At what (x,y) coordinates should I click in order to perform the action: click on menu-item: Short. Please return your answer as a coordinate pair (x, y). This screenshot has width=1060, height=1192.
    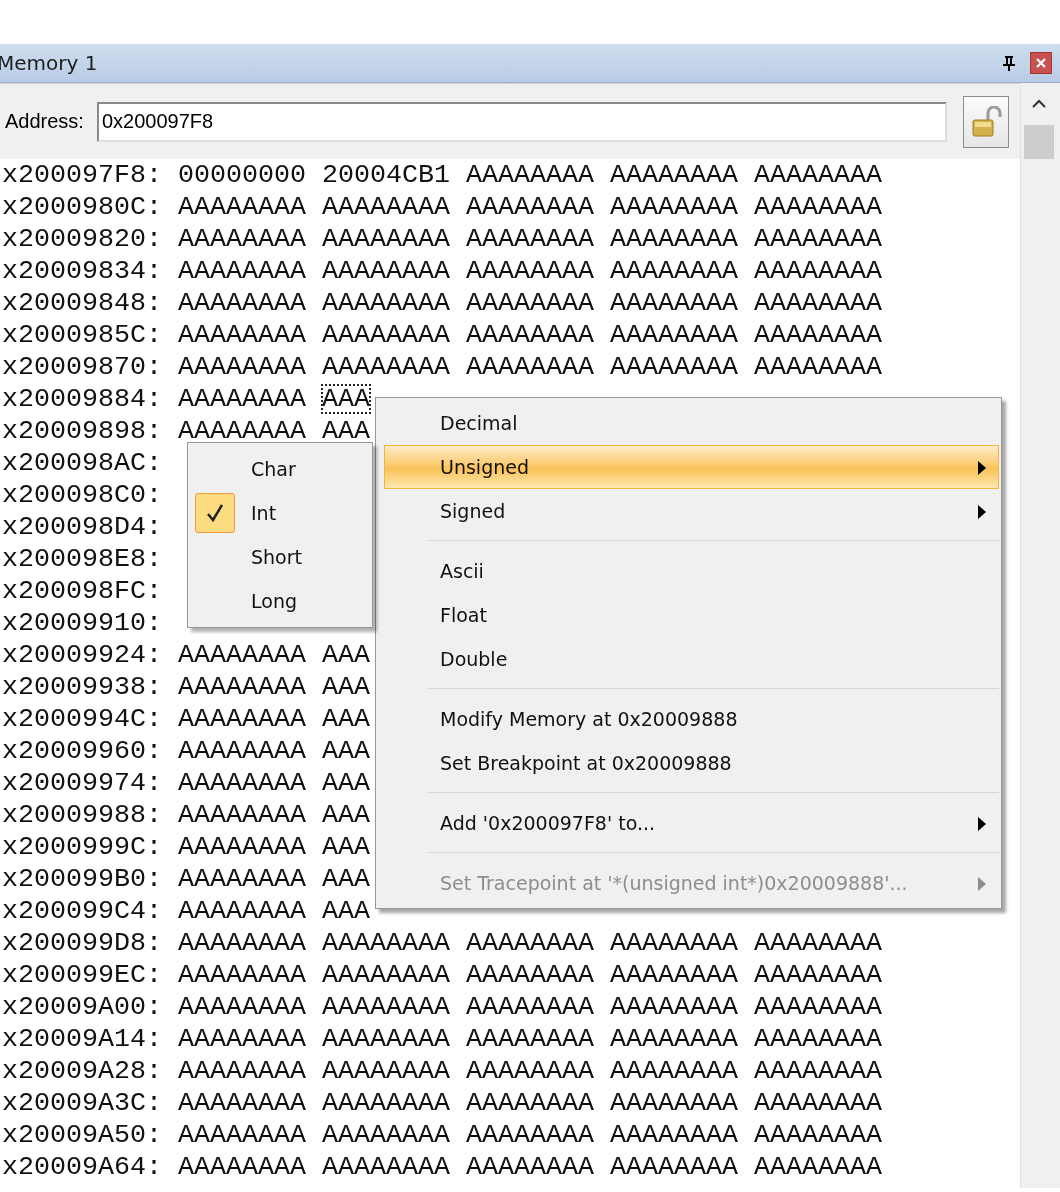
    Looking at the image, I should click on (280, 557).